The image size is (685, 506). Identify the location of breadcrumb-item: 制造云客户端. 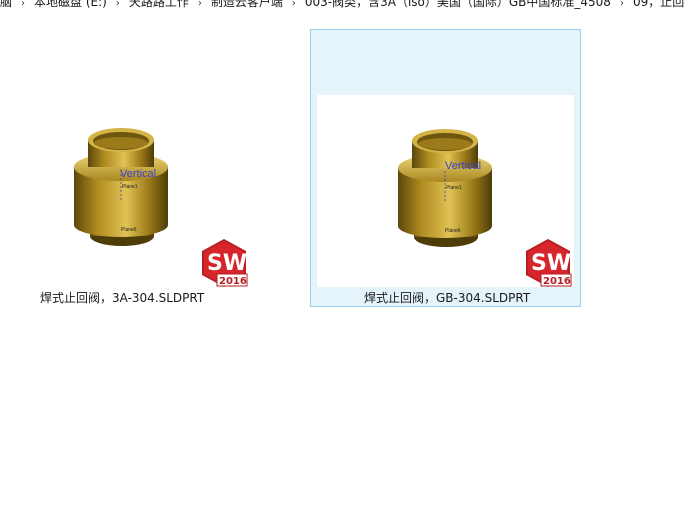
(247, 5).